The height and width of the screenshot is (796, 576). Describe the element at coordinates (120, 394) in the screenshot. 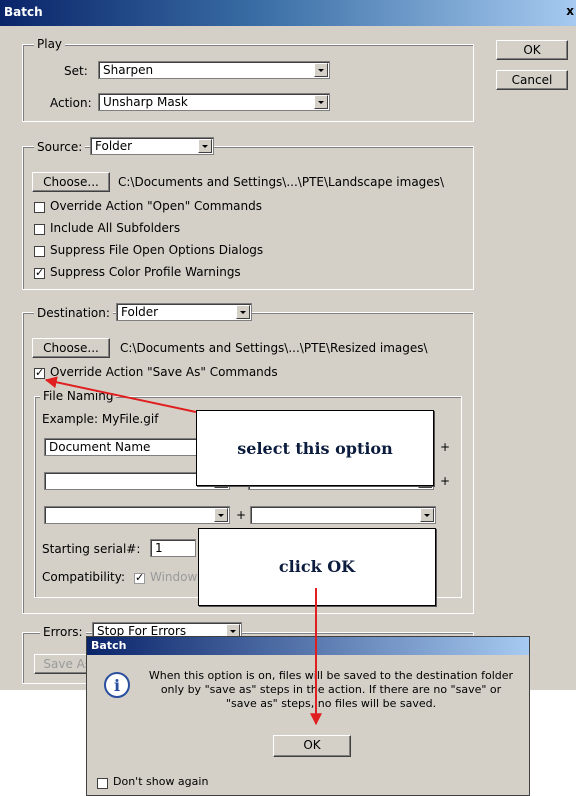

I see `arrow-to-override` at that location.